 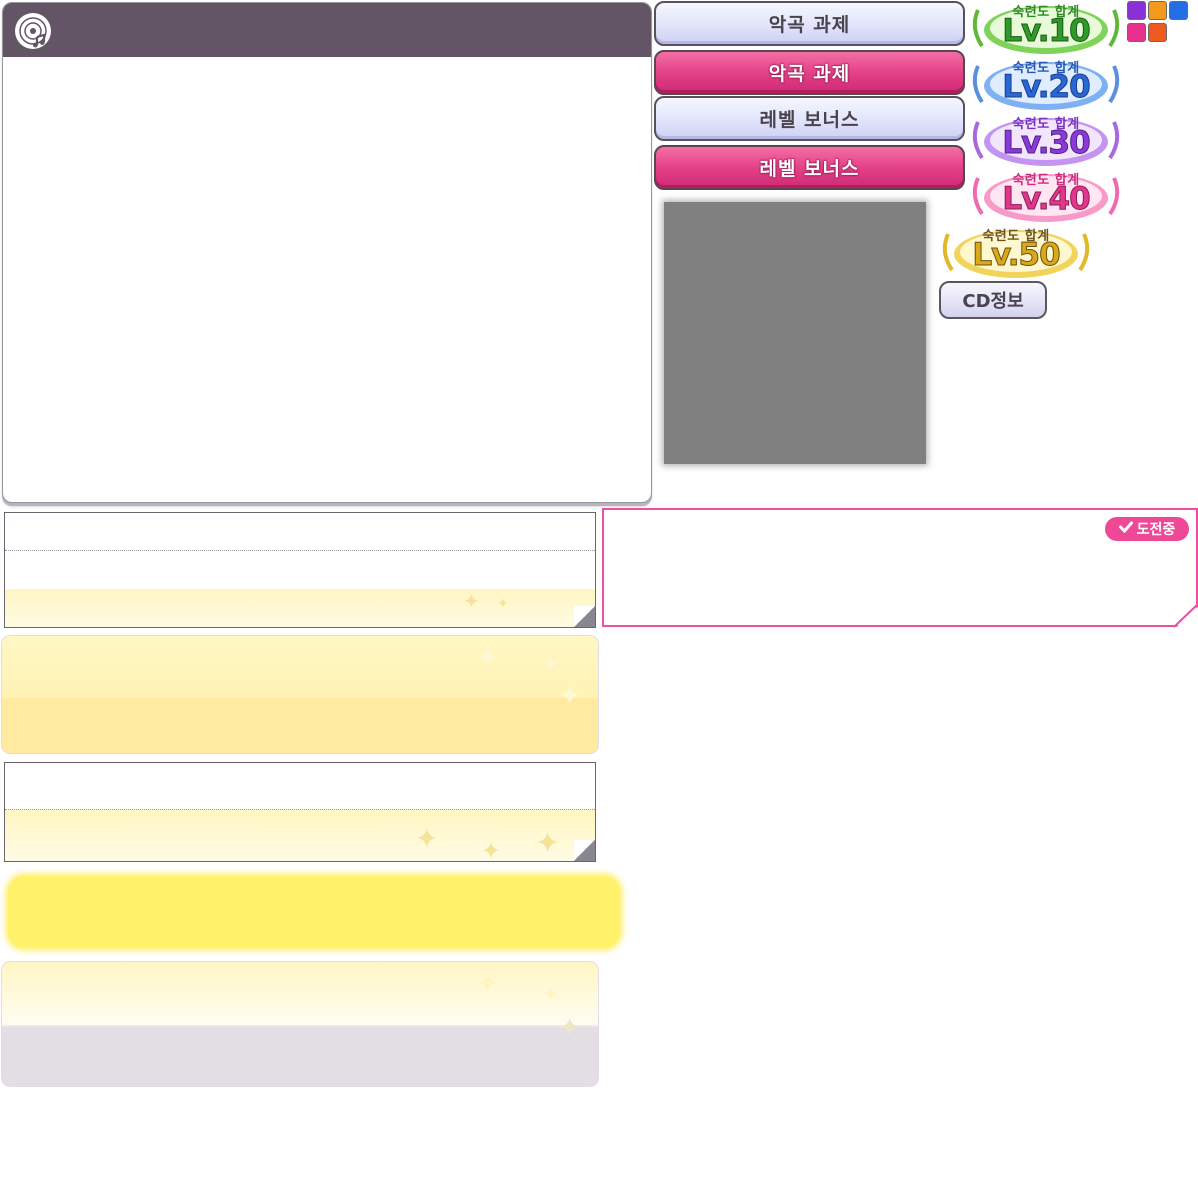 I want to click on badge-level-20: 숙련도 합계 Lv.20, so click(x=1046, y=84).